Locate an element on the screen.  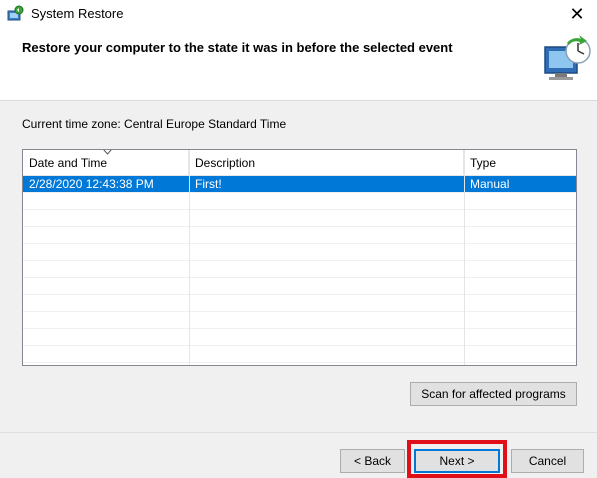
close-icon: ✕ is located at coordinates (577, 14).